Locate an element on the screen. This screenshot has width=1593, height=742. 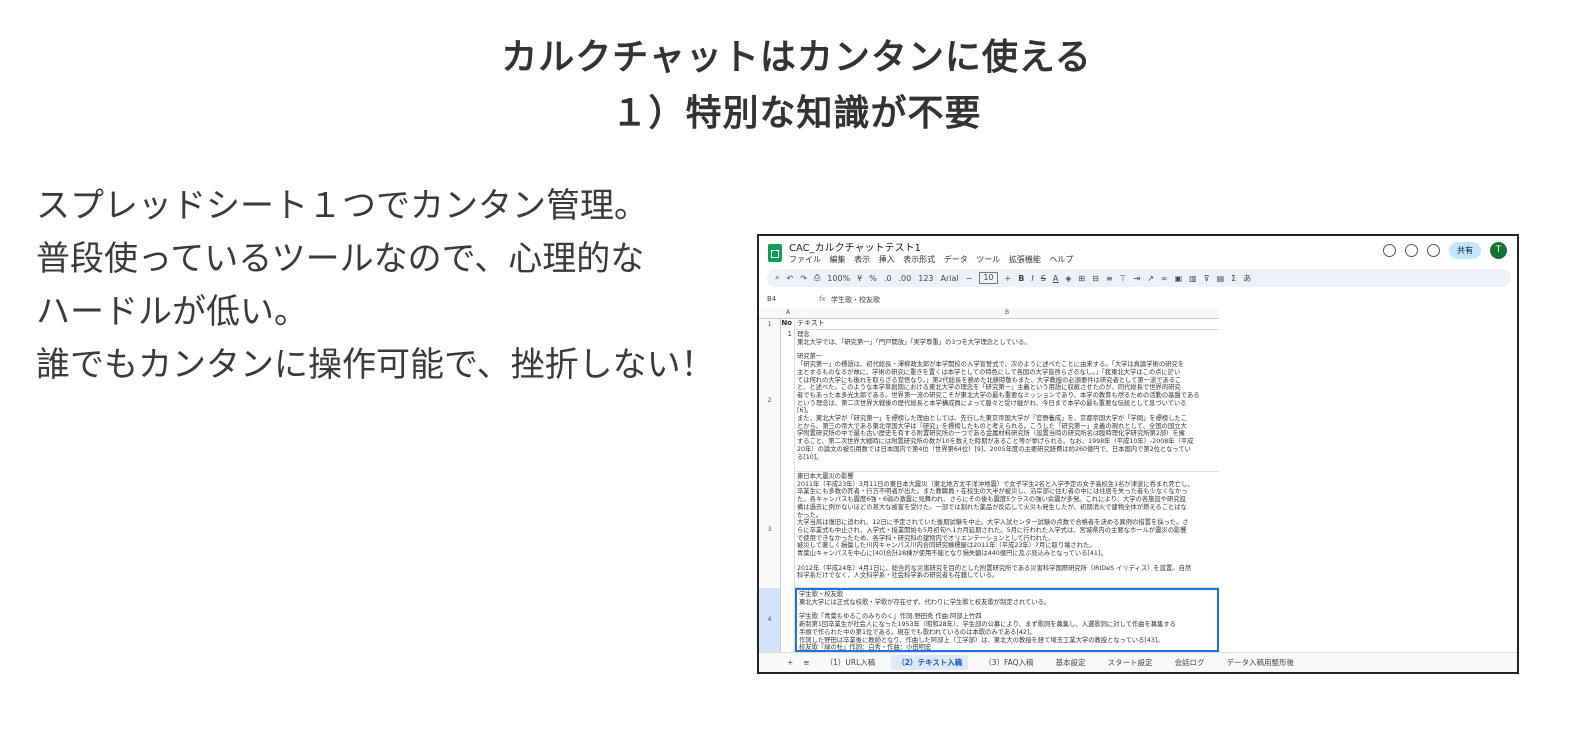
fill-color-icon: ◈ is located at coordinates (1068, 278).